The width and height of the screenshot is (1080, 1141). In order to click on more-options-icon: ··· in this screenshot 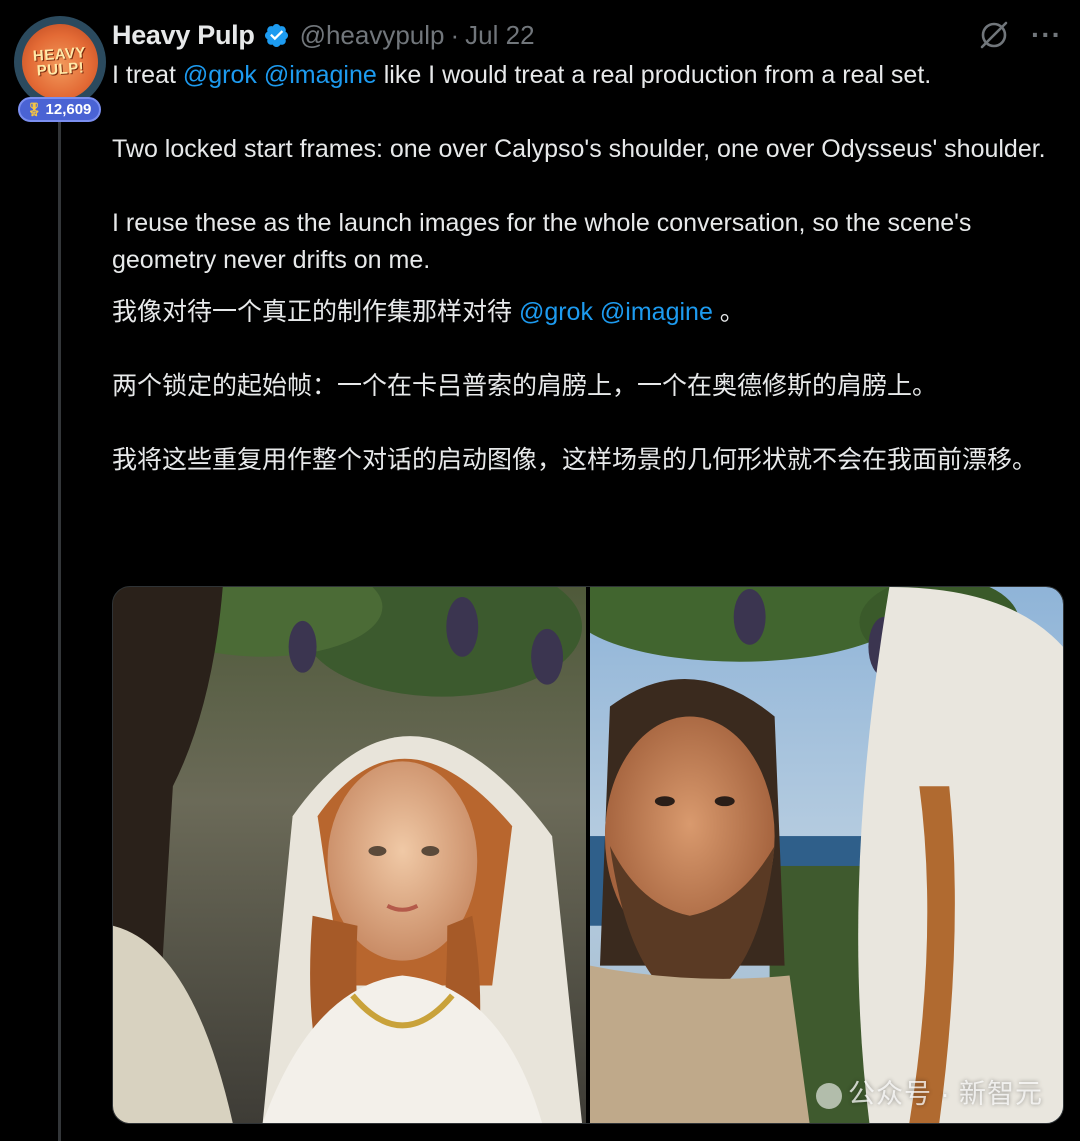, I will do `click(1046, 35)`.